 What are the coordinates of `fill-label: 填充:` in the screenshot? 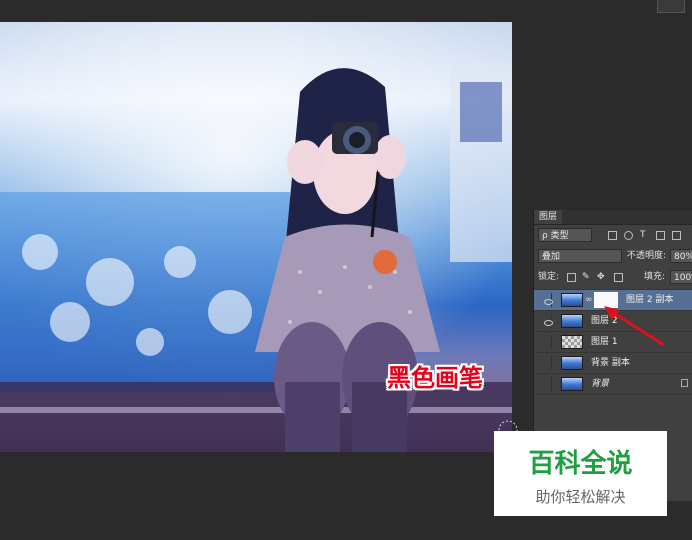 It's located at (655, 277).